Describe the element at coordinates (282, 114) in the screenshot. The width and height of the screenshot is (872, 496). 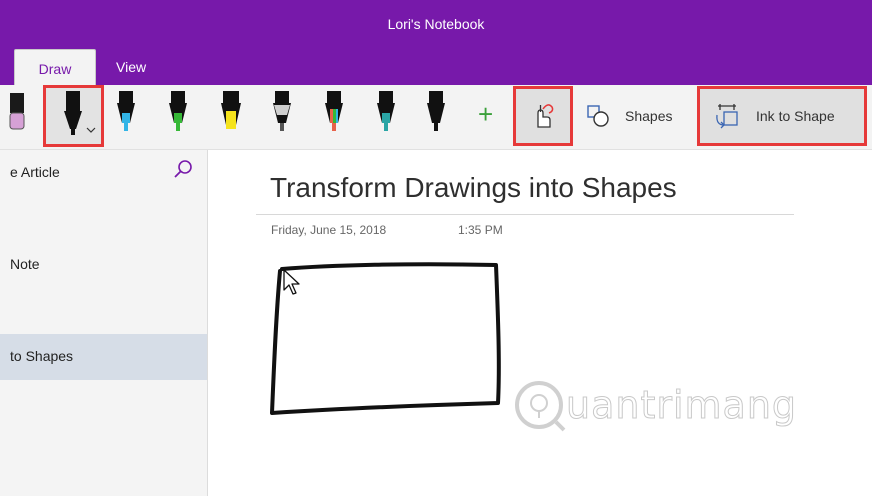
I see `galaxy-pen-icon` at that location.